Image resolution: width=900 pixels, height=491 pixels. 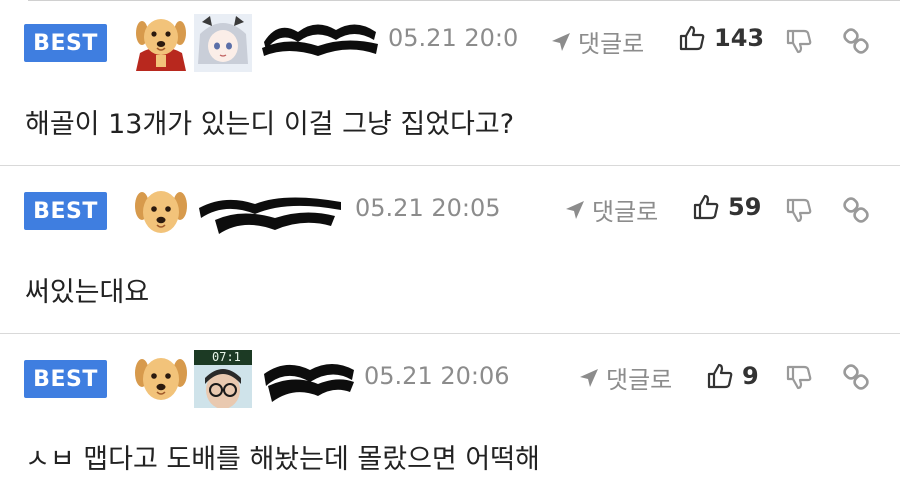 What do you see at coordinates (161, 42) in the screenshot?
I see `cape-dog-avatar-icon` at bounding box center [161, 42].